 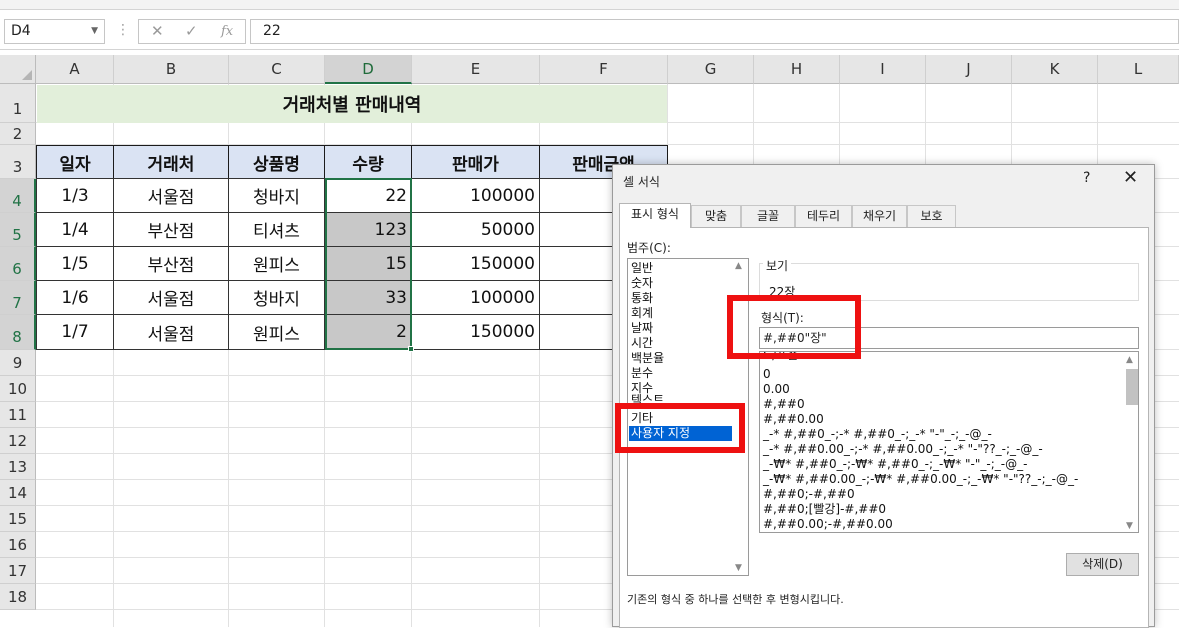 What do you see at coordinates (368, 162) in the screenshot?
I see `header-cell-quantity: 수량` at bounding box center [368, 162].